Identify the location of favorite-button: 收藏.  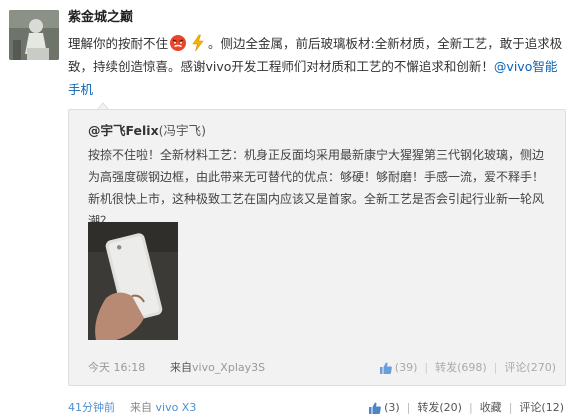
(491, 408).